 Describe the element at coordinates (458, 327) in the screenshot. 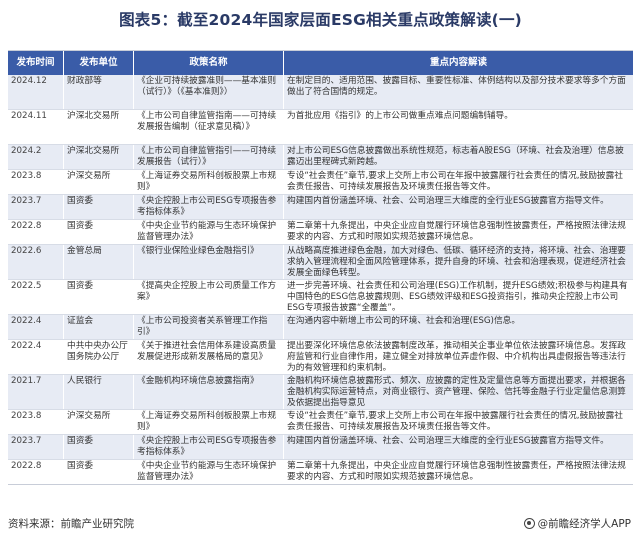

I see `cell-content: 在沟通内容中新增上市公司的环境、社会和治理(ESG)信息。` at that location.